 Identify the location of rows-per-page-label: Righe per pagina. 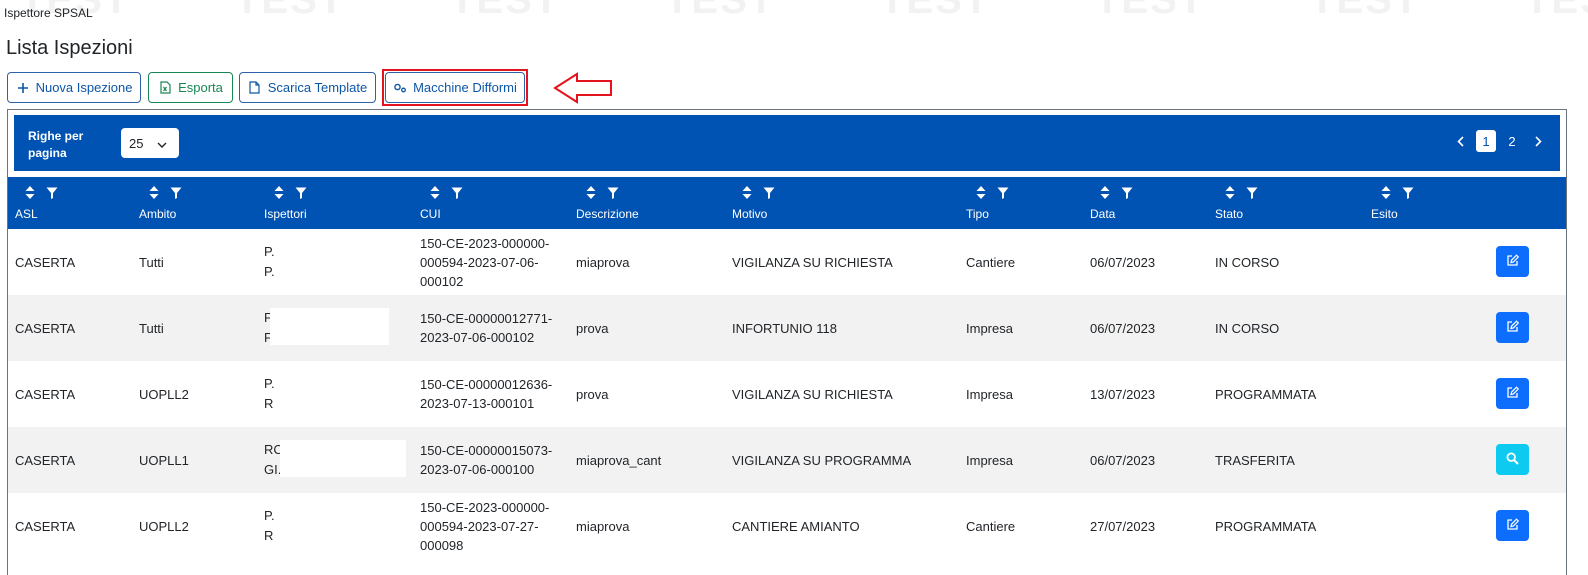
(56, 144).